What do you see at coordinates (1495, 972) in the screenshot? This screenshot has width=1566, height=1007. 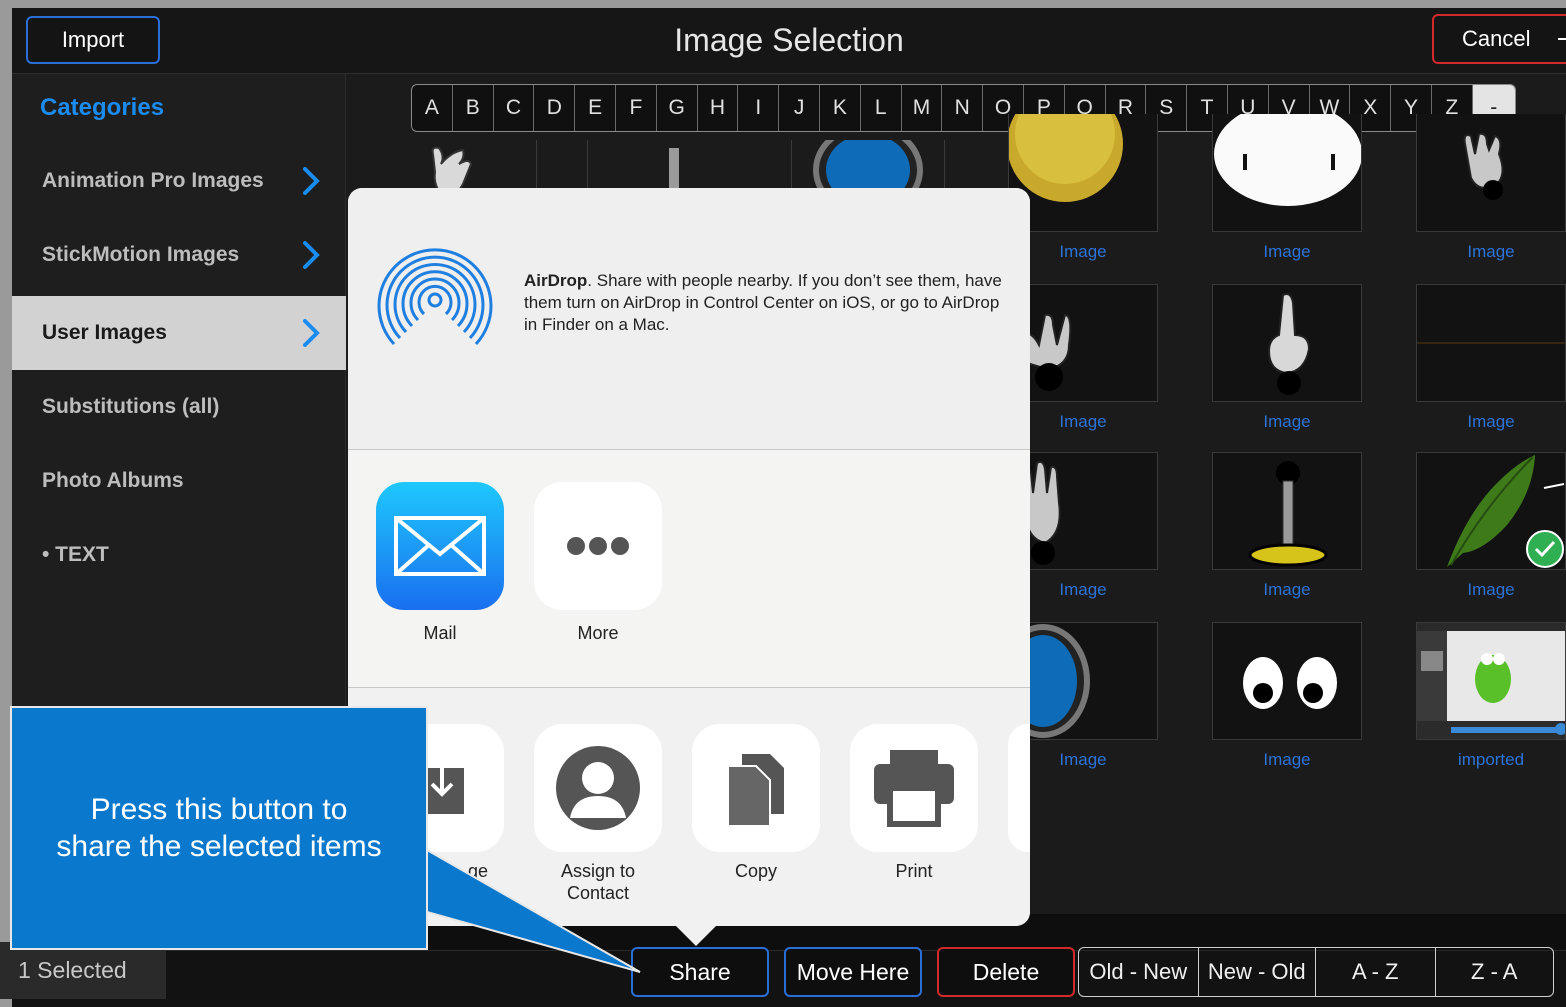 I see `sort-z-a-option: Z - A` at bounding box center [1495, 972].